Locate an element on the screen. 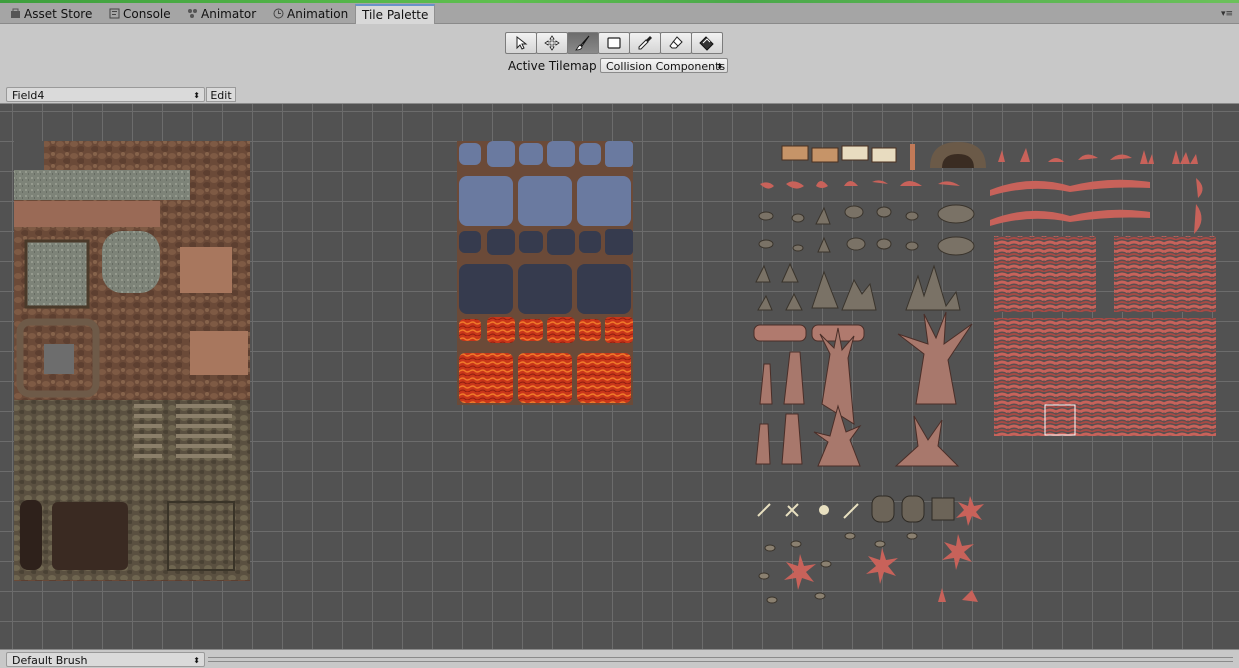 This screenshot has height=668, width=1239. flood-fill-tool-button is located at coordinates (707, 43).